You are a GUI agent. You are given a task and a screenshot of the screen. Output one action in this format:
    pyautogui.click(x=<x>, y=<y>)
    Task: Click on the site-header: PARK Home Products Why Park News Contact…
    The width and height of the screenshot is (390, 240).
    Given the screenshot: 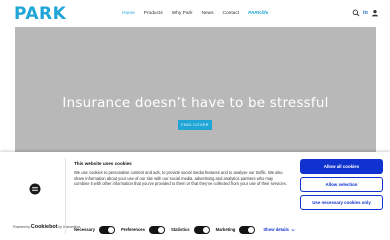 What is the action you would take?
    pyautogui.click(x=195, y=13)
    